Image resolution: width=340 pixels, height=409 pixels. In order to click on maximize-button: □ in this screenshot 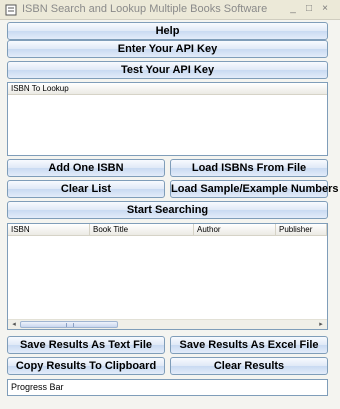, I will do `click(309, 10)`.